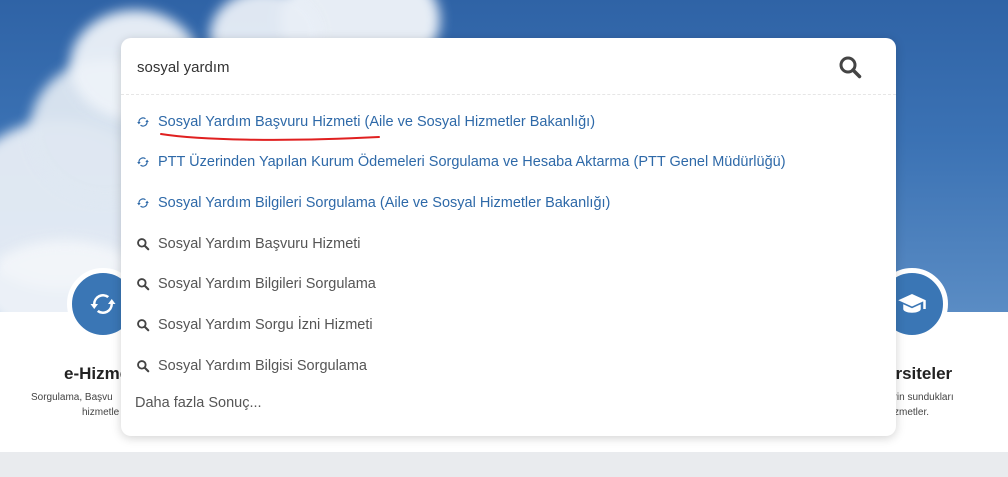 The width and height of the screenshot is (1008, 477). What do you see at coordinates (504, 464) in the screenshot?
I see `footer-band` at bounding box center [504, 464].